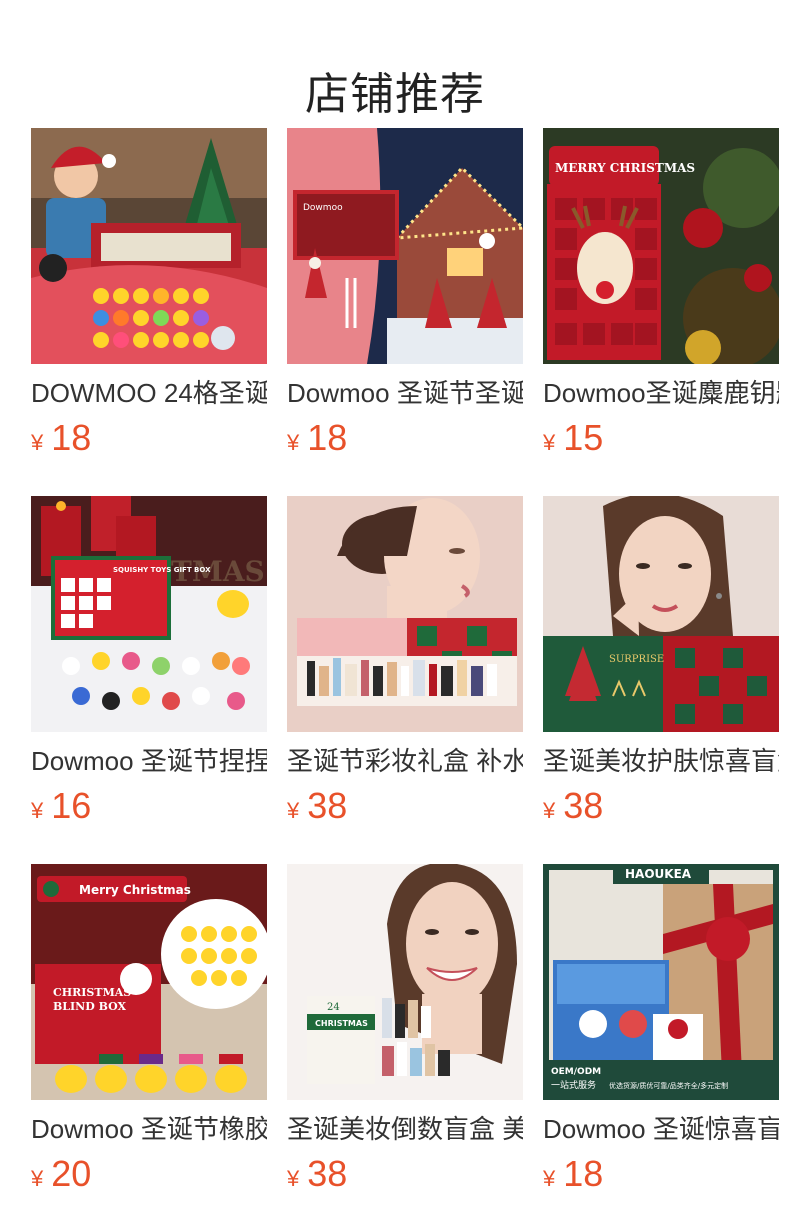  What do you see at coordinates (149, 761) in the screenshot?
I see `product-name: Dowmoo 圣诞节捏捏乐盲盒` at bounding box center [149, 761].